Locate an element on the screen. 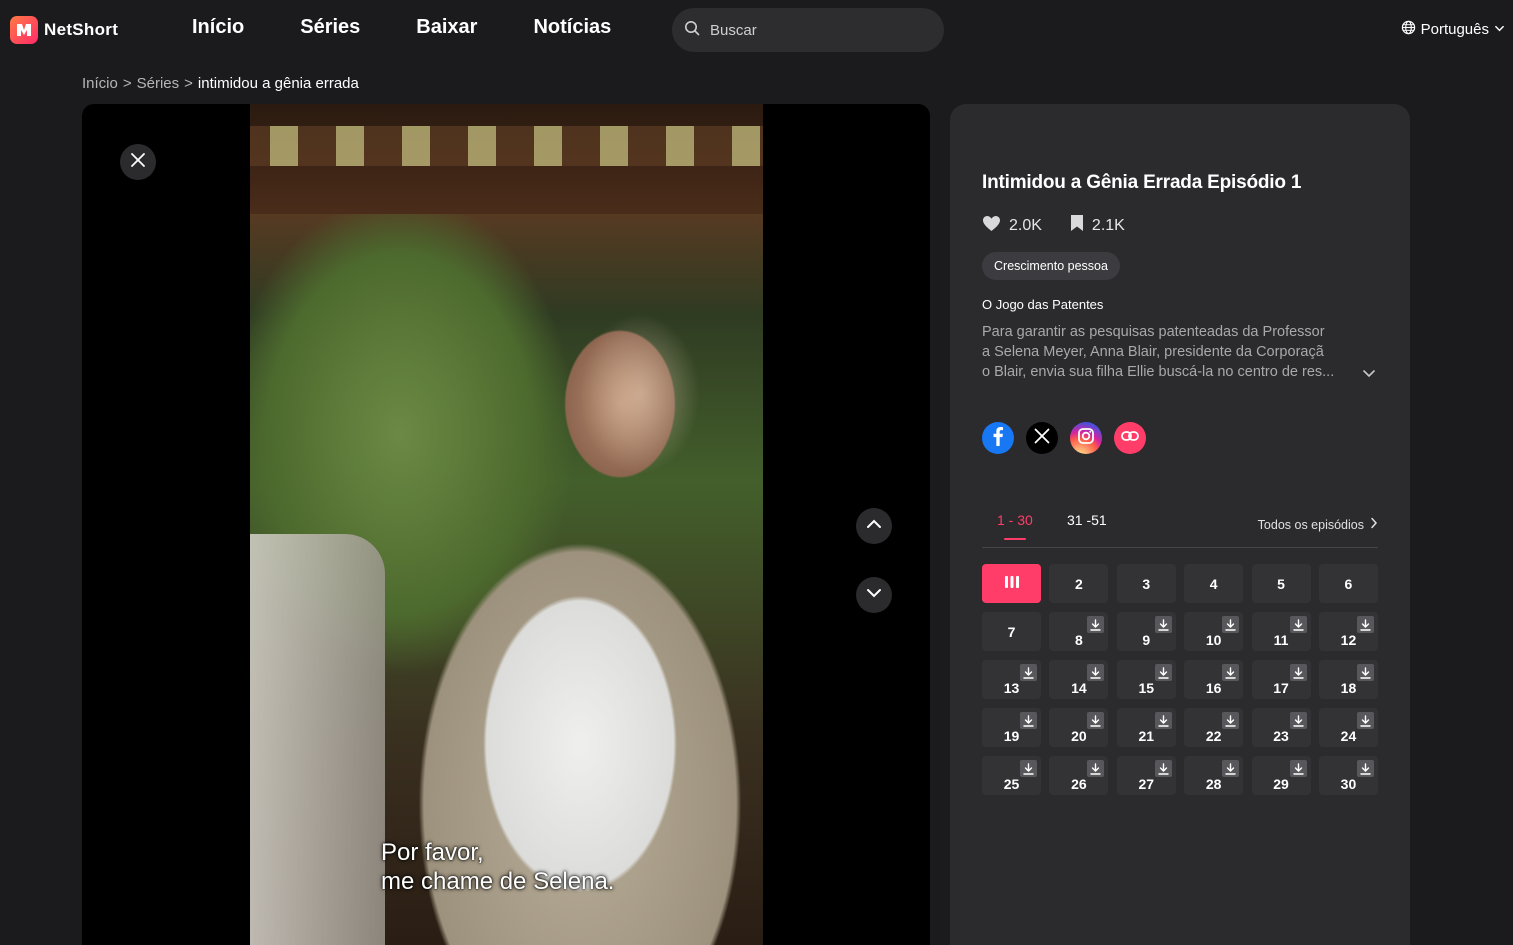  search-input is located at coordinates (810, 30).